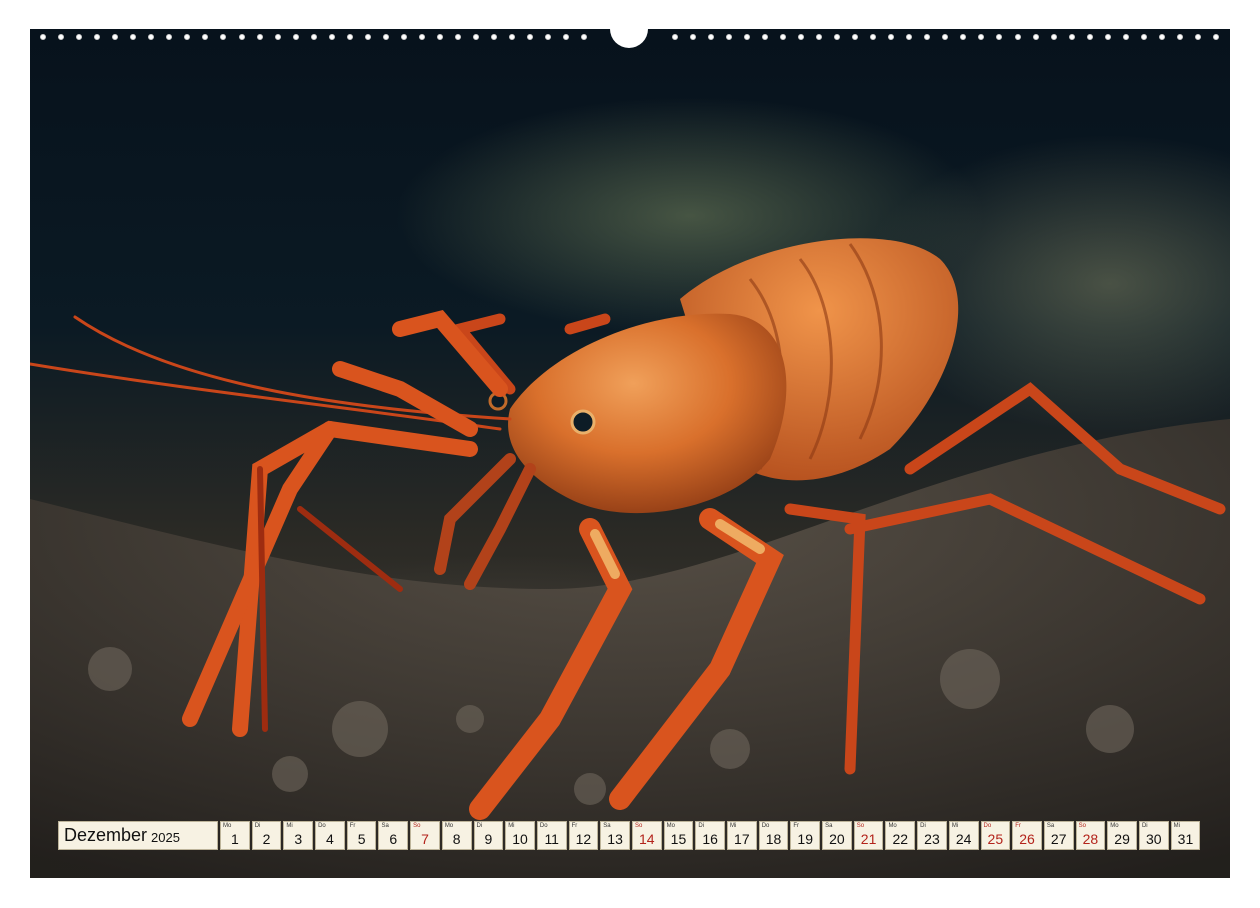 This screenshot has width=1260, height=908. Describe the element at coordinates (298, 835) in the screenshot. I see `day-cell: Mi 3` at that location.